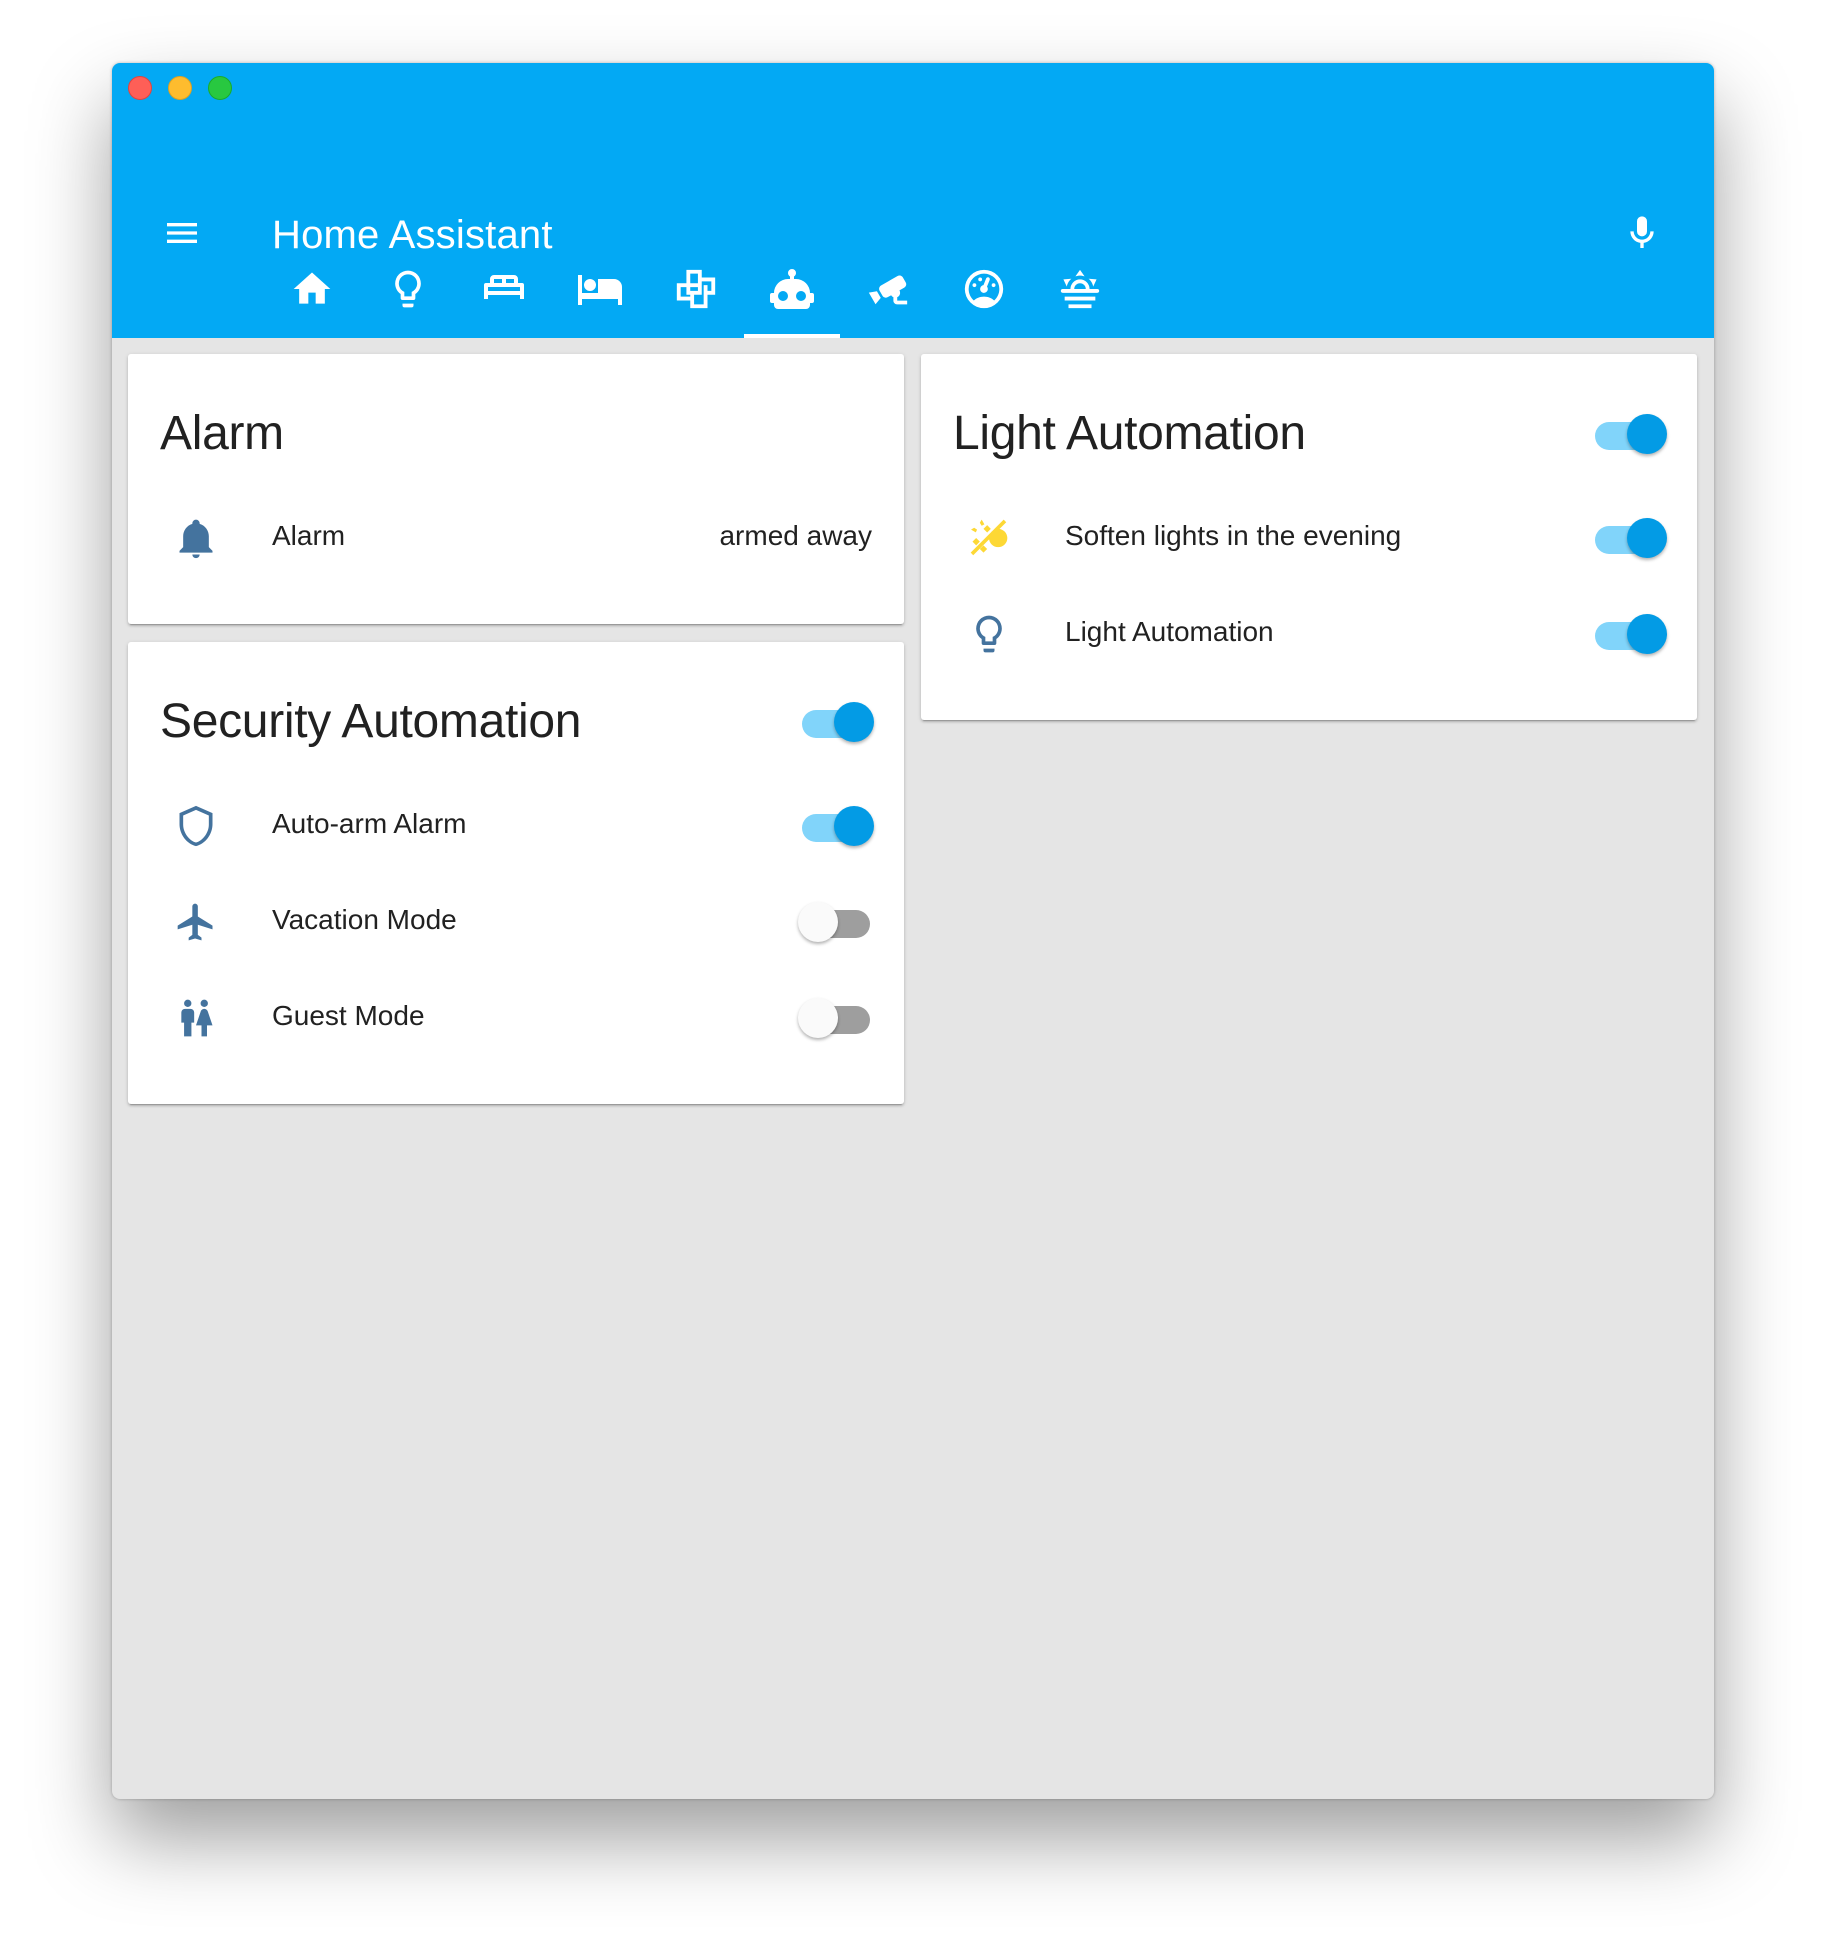  I want to click on tab-floorplan, so click(696, 289).